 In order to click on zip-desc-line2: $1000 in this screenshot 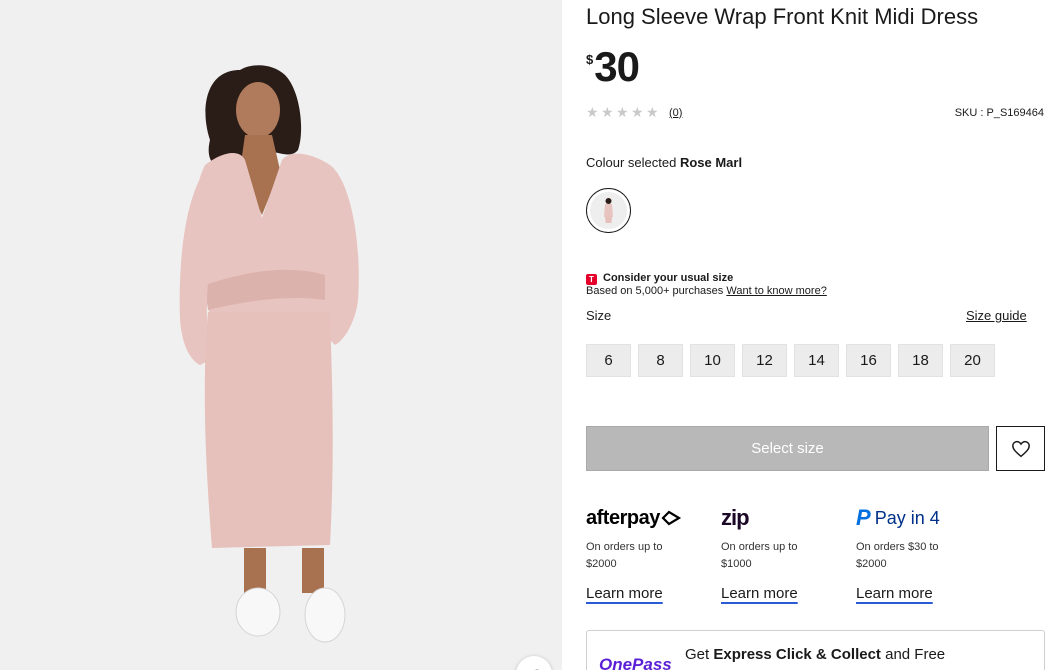, I will do `click(736, 564)`.